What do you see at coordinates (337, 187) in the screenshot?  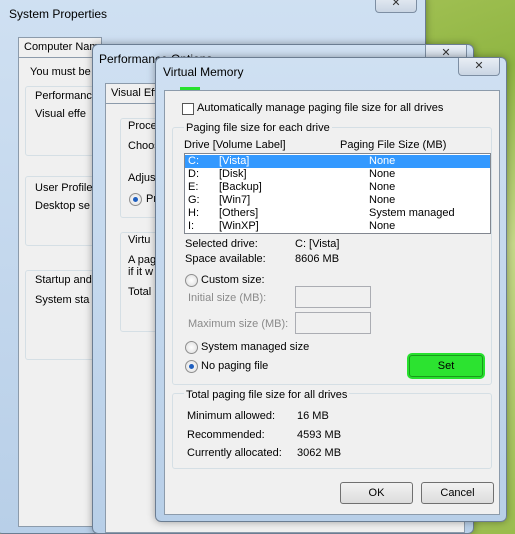 I see `drive-row: E: [Backup] None` at bounding box center [337, 187].